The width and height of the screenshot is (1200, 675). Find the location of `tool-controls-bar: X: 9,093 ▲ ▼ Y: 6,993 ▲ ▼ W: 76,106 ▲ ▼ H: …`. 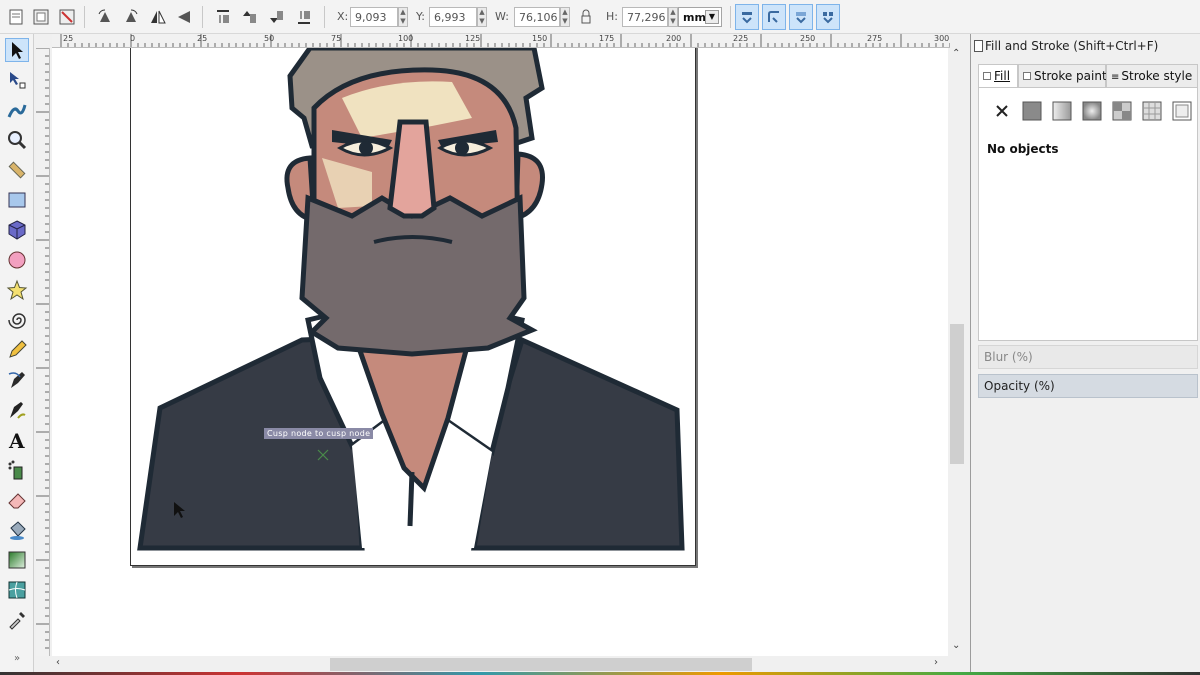

tool-controls-bar: X: 9,093 ▲ ▼ Y: 6,993 ▲ ▼ W: 76,106 ▲ ▼ H: … is located at coordinates (600, 17).